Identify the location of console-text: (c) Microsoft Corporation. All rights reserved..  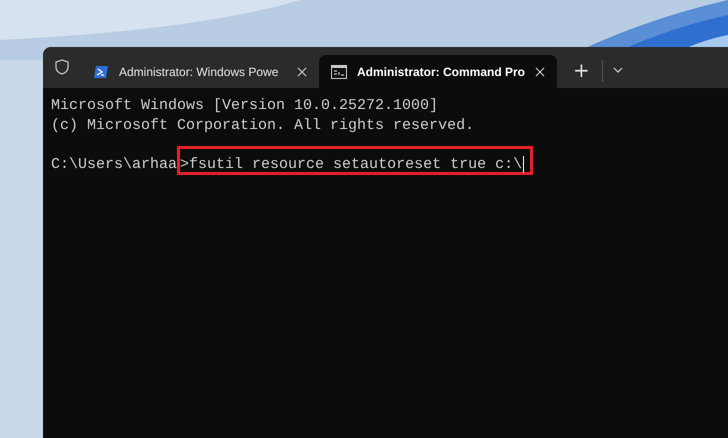
(262, 126).